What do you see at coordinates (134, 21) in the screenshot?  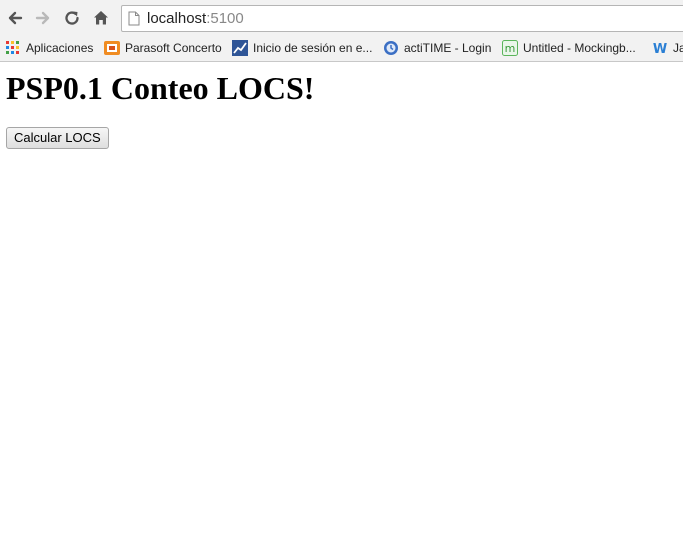 I see `page-icon` at bounding box center [134, 21].